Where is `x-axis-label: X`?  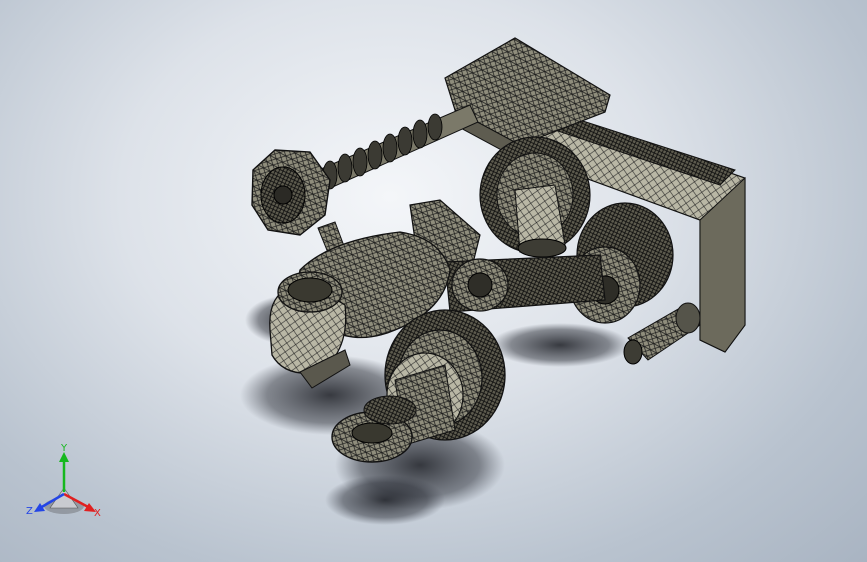
x-axis-label: X is located at coordinates (97, 513).